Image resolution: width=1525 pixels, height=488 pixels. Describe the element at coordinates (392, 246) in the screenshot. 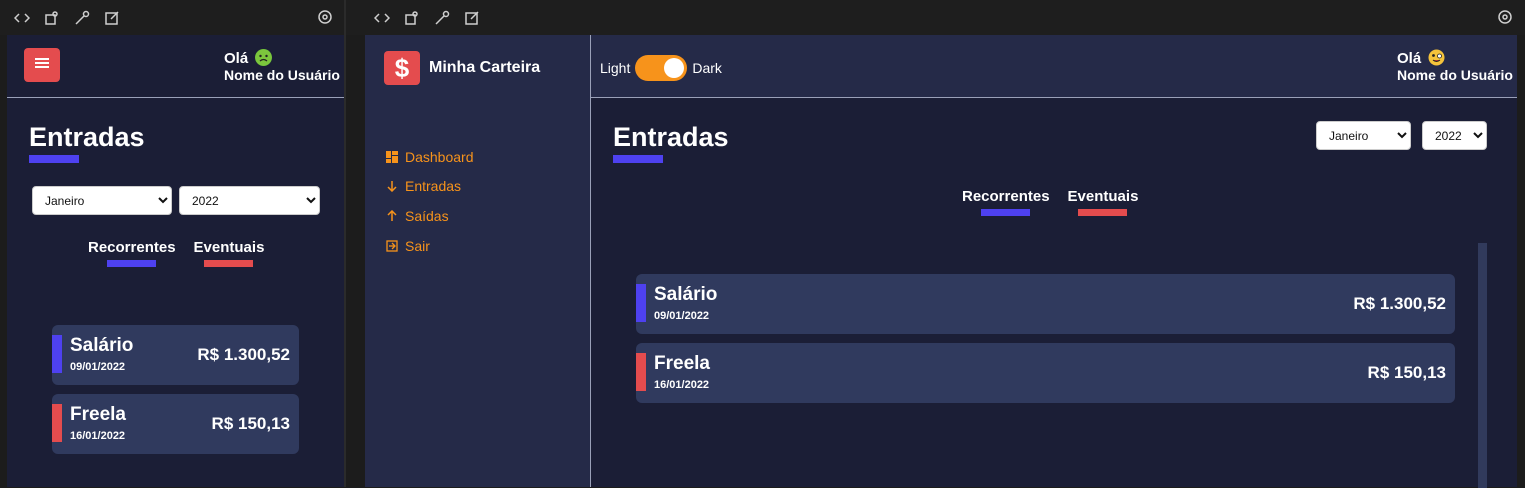

I see `exit-icon` at that location.